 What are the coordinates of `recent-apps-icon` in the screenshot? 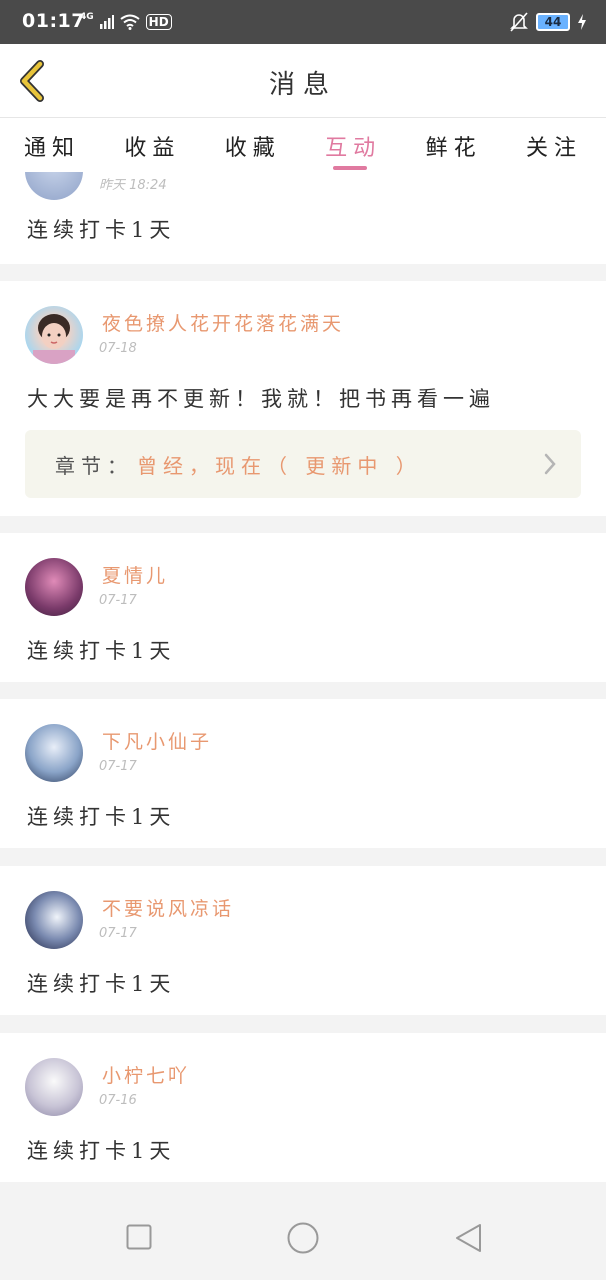 It's located at (139, 1237).